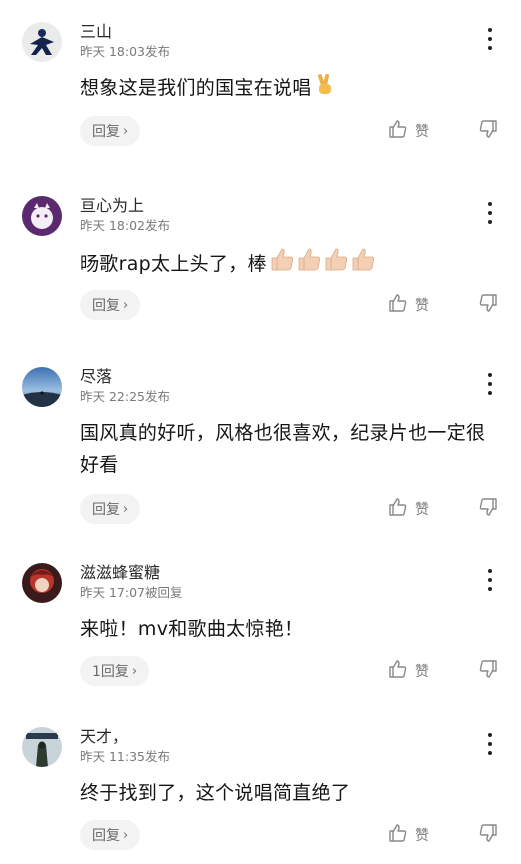  Describe the element at coordinates (131, 592) in the screenshot. I see `timestamp: 昨天 17:07被回复` at that location.